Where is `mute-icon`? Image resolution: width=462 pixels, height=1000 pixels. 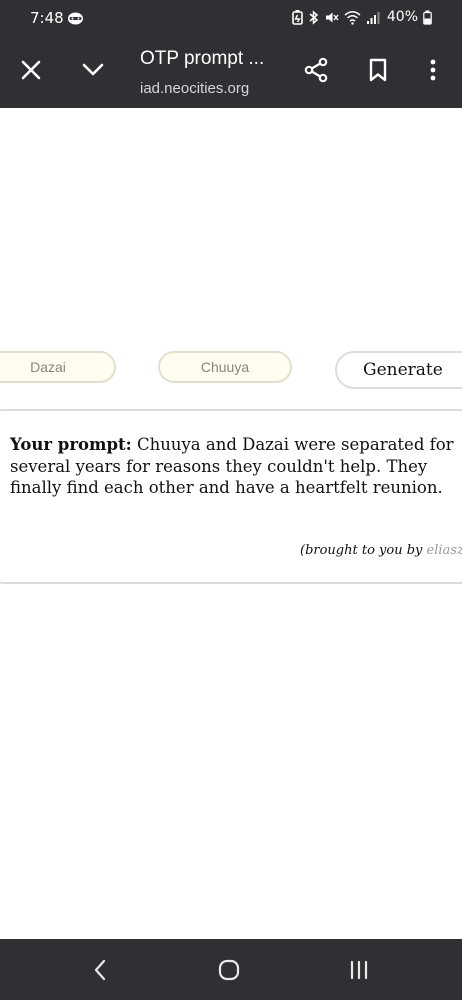 mute-icon is located at coordinates (332, 17).